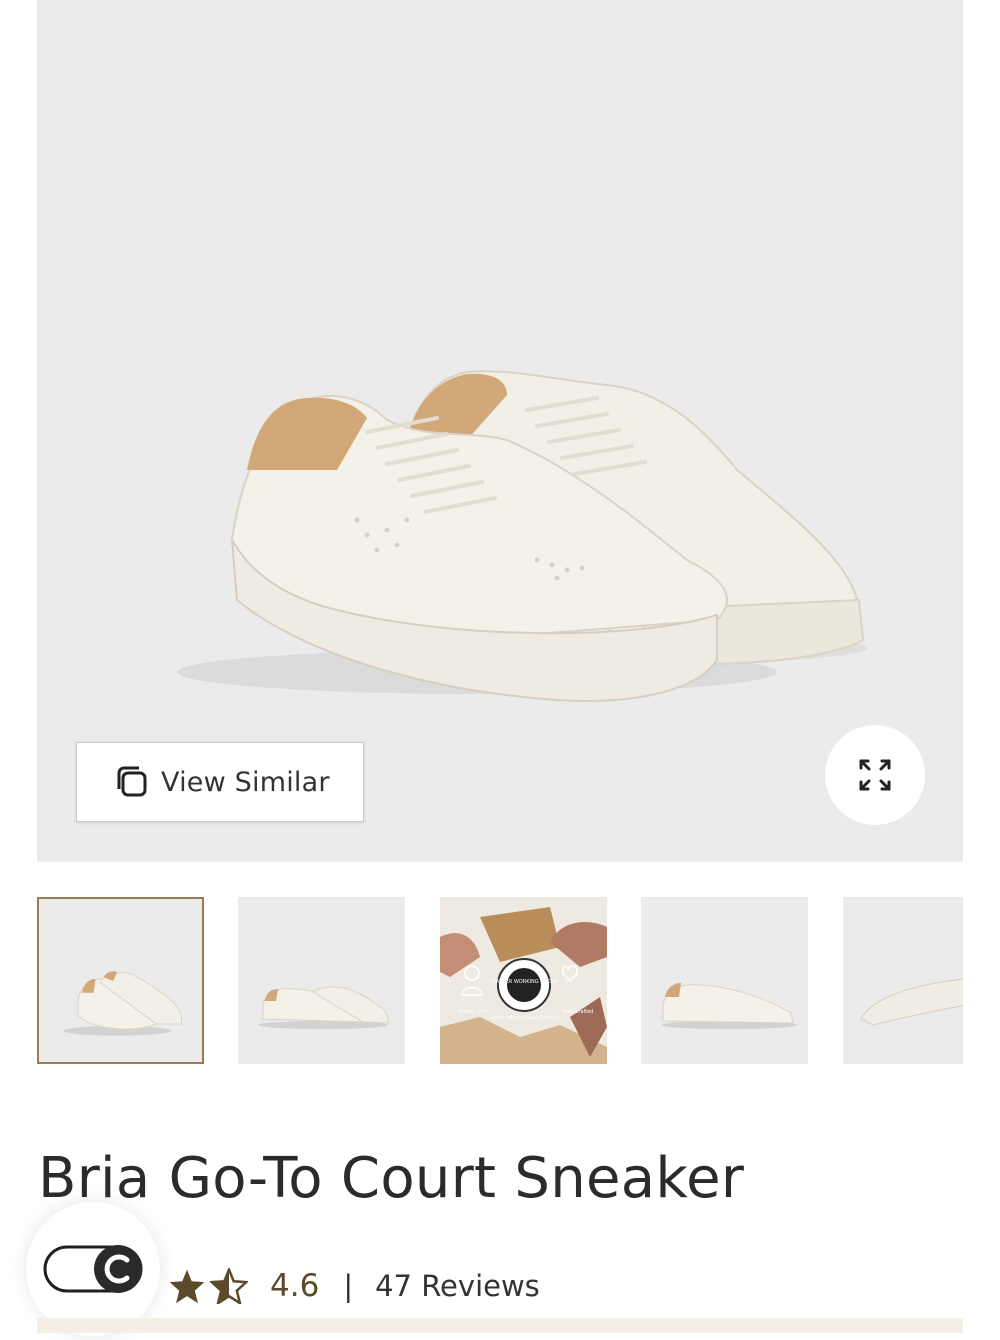 Image resolution: width=1000 pixels, height=1340 pixels. What do you see at coordinates (321, 980) in the screenshot?
I see `thumbnail-pair-side` at bounding box center [321, 980].